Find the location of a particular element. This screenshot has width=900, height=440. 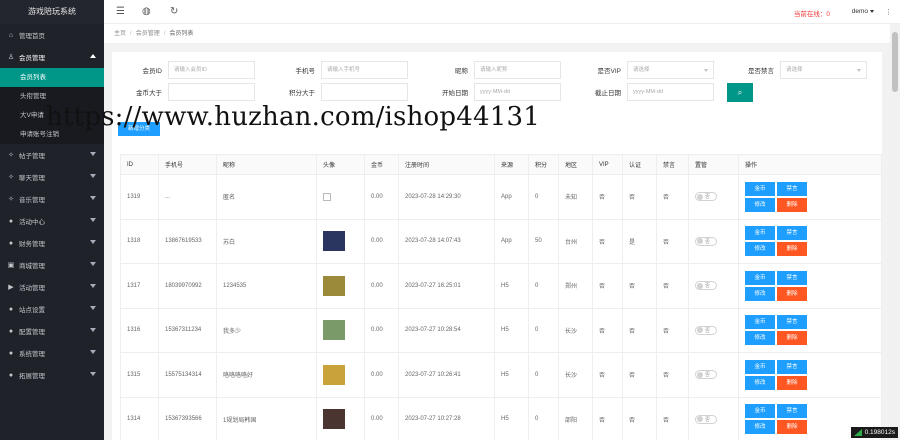

column-header: 注册时间 is located at coordinates (446, 164).